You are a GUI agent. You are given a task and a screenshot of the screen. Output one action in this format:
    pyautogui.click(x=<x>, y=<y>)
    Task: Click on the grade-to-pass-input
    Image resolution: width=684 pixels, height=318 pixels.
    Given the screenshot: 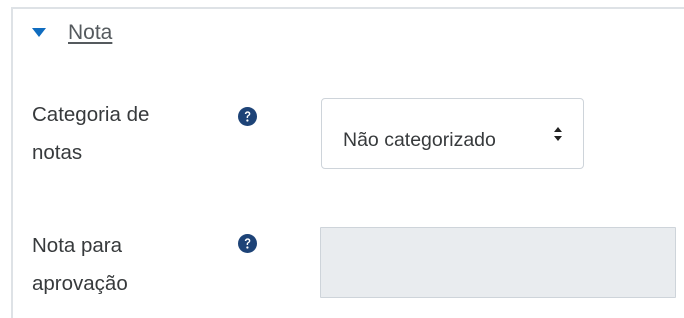 What is the action you would take?
    pyautogui.click(x=498, y=262)
    